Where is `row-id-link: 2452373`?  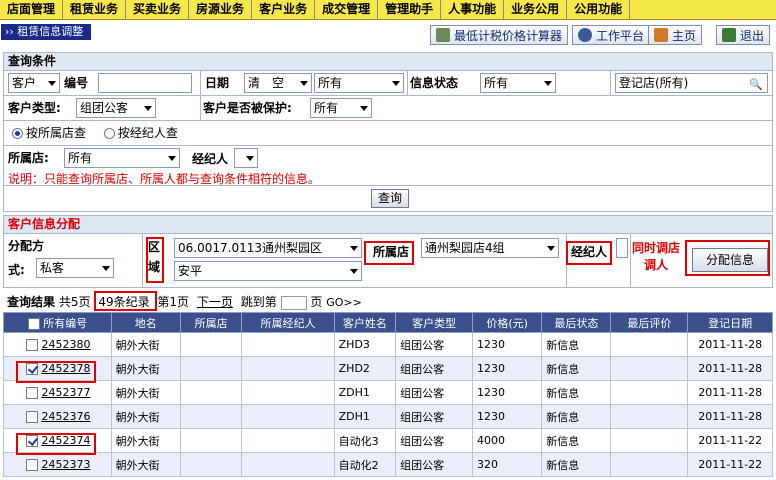 row-id-link: 2452373 is located at coordinates (66, 464).